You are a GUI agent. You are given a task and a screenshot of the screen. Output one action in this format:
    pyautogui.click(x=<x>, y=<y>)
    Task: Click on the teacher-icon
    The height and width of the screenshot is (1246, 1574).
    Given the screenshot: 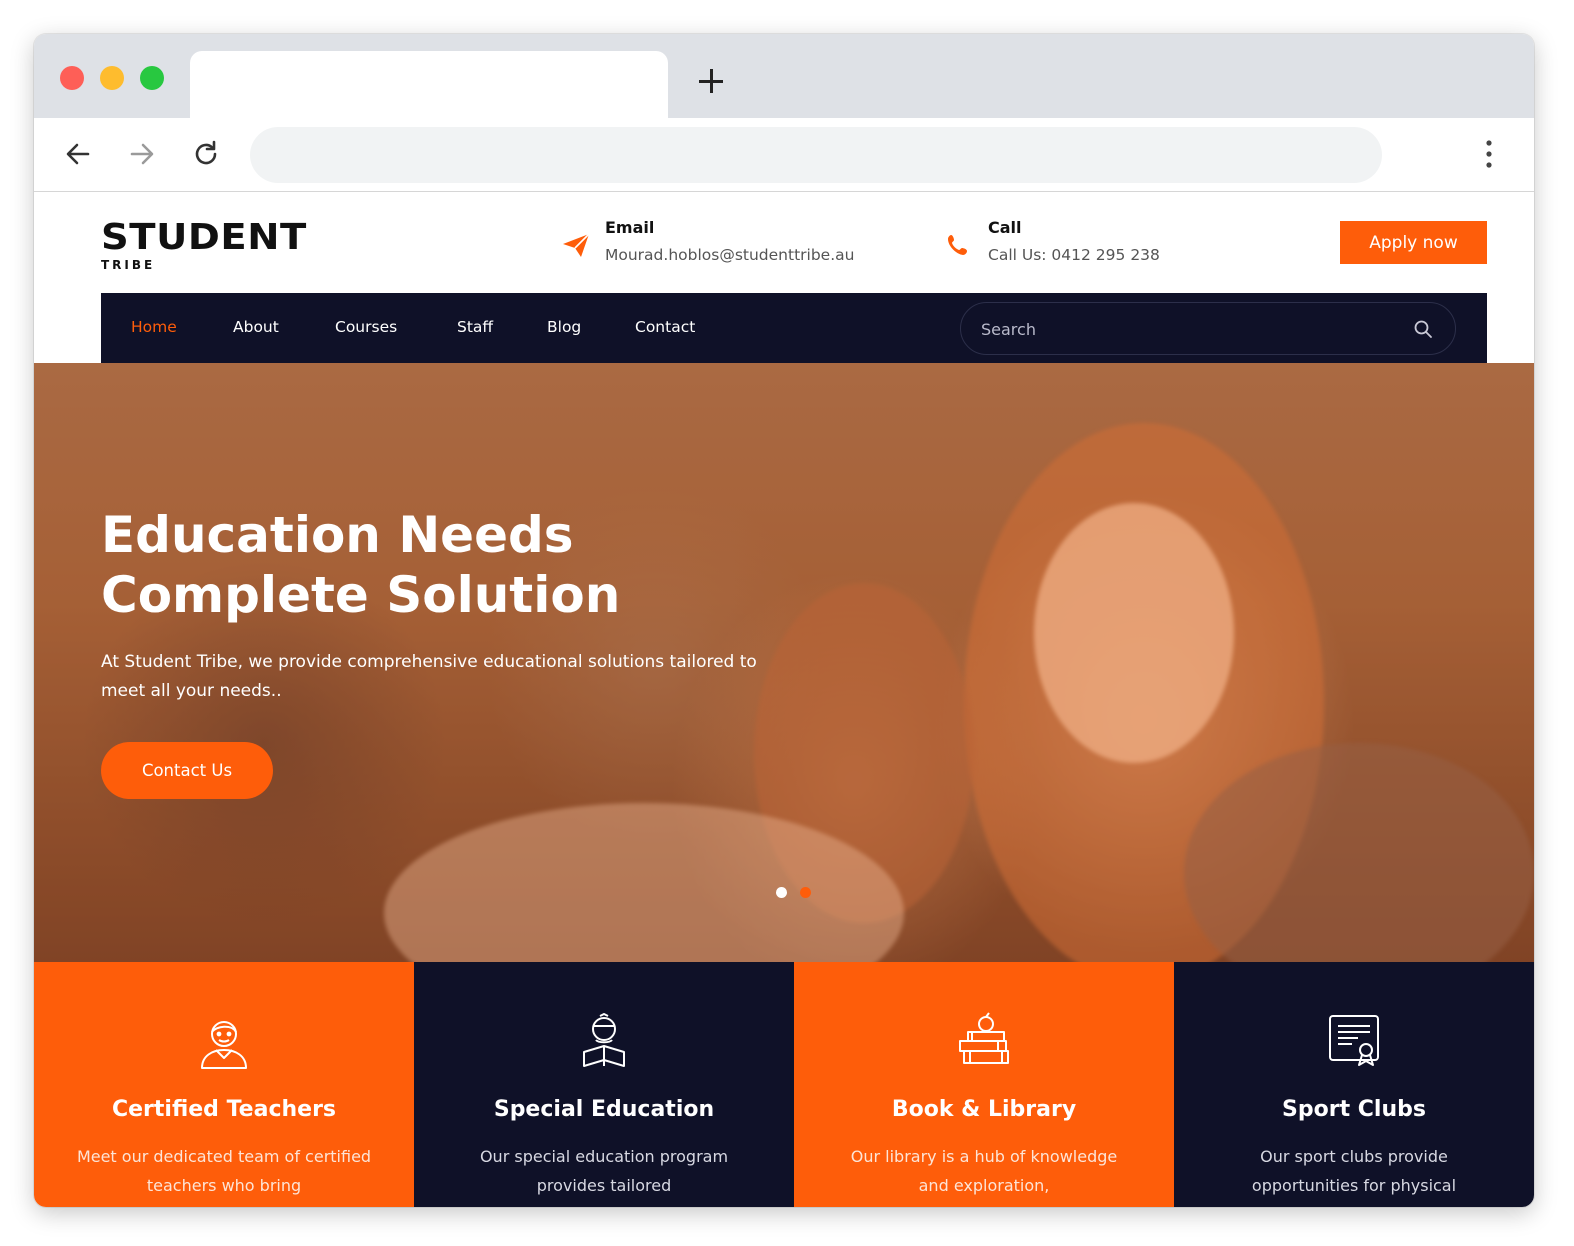 What is the action you would take?
    pyautogui.click(x=224, y=1045)
    